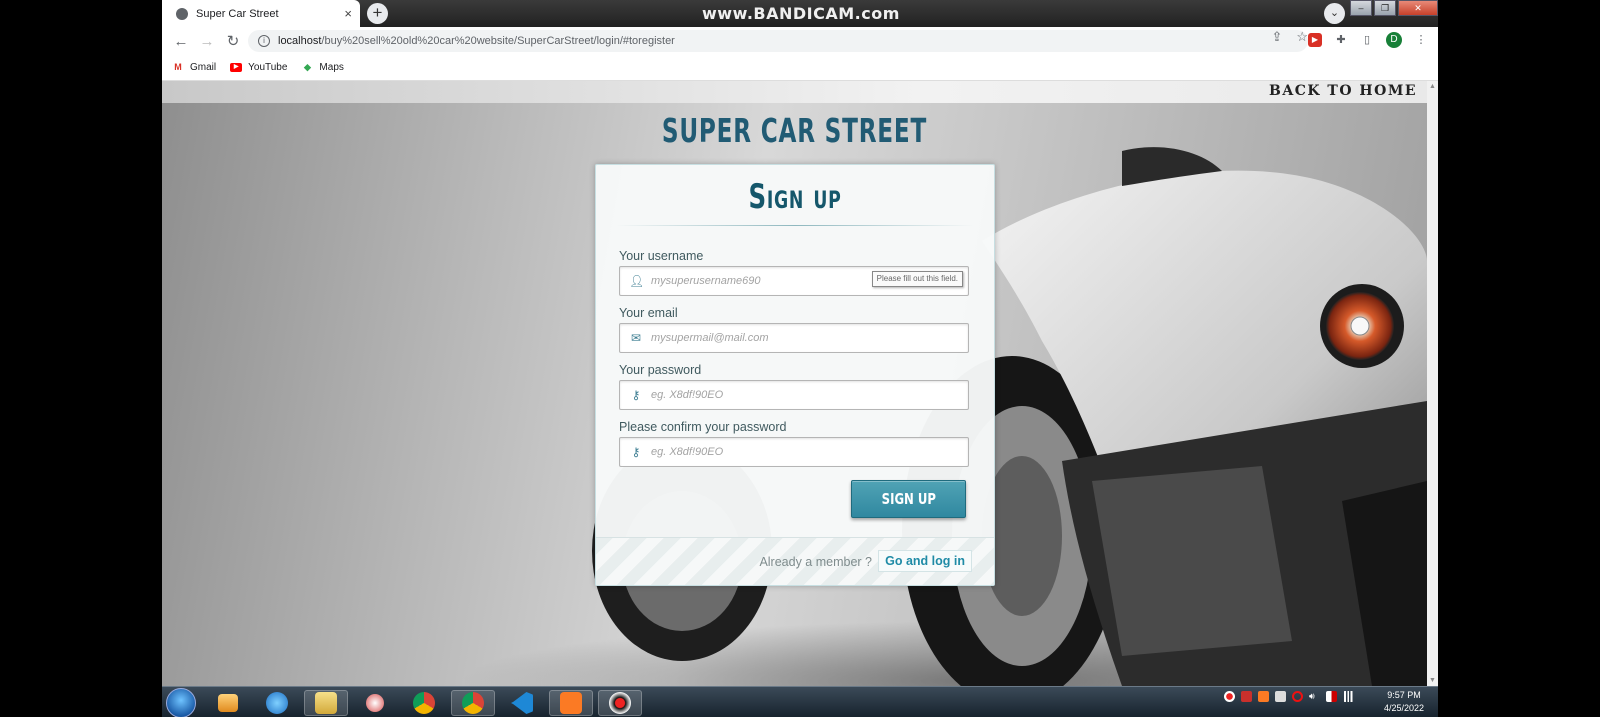  What do you see at coordinates (1334, 13) in the screenshot?
I see `tab-search-icon: ⌄` at bounding box center [1334, 13].